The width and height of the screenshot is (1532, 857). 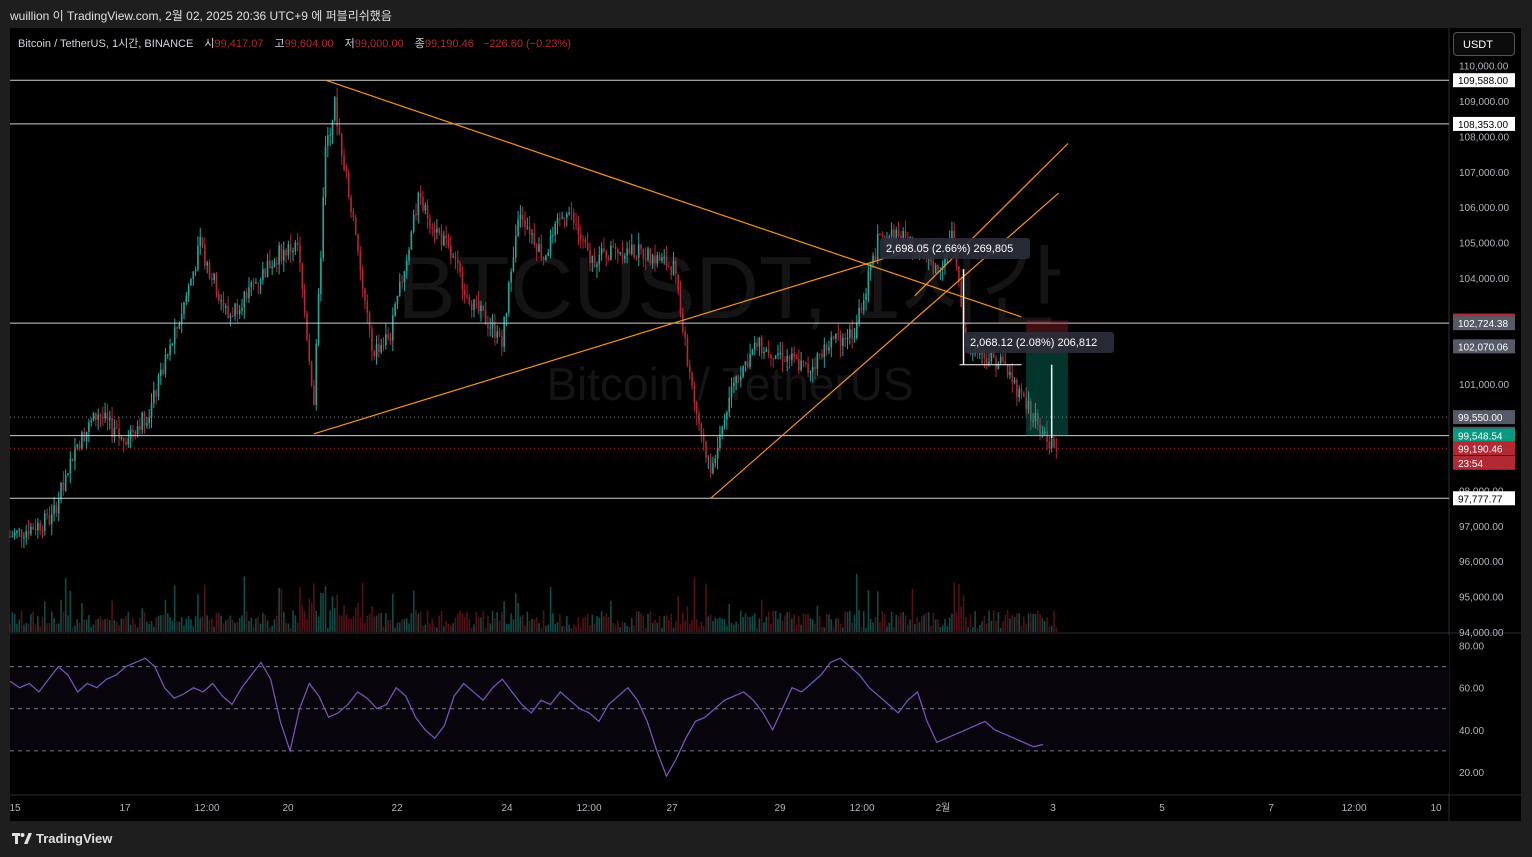 I want to click on time-tick-label: 27, so click(x=672, y=808).